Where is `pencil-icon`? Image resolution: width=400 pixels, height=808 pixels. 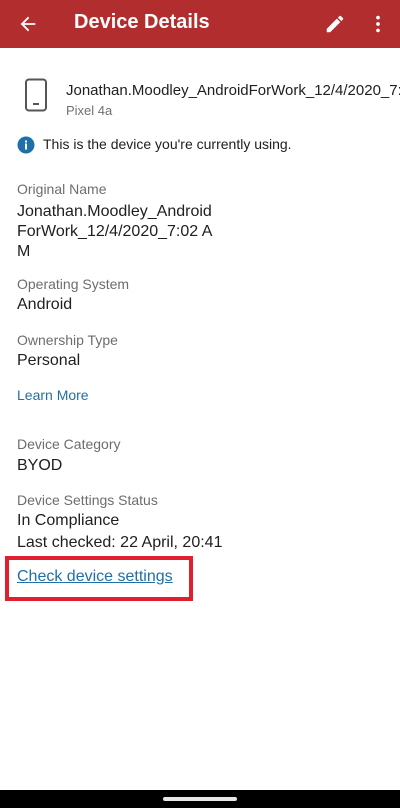 pencil-icon is located at coordinates (335, 24).